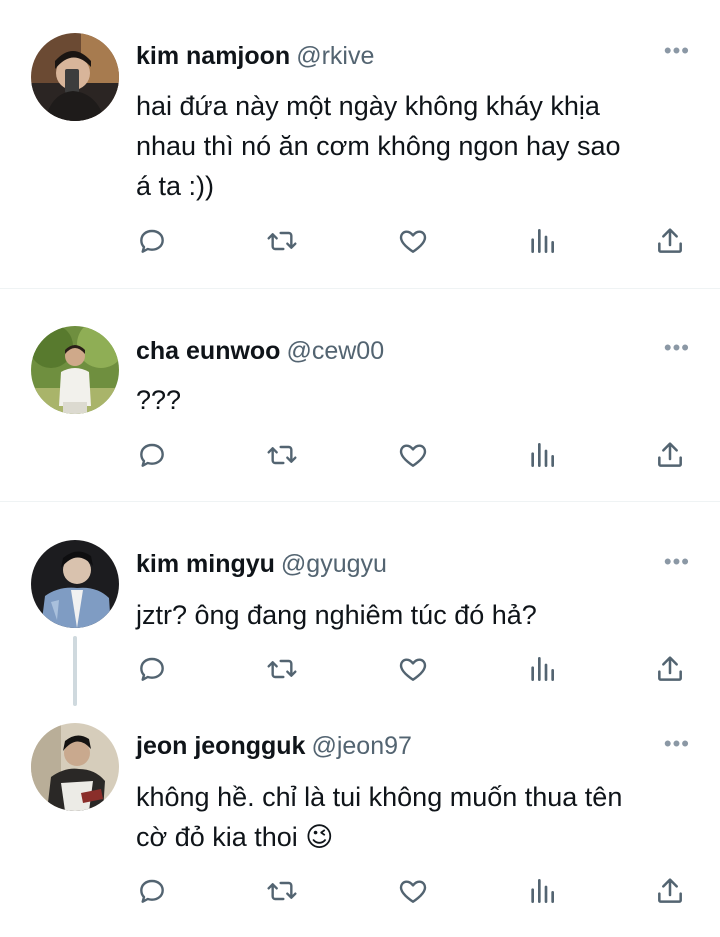 The height and width of the screenshot is (937, 720). I want to click on user-handle: @jeon97, so click(361, 746).